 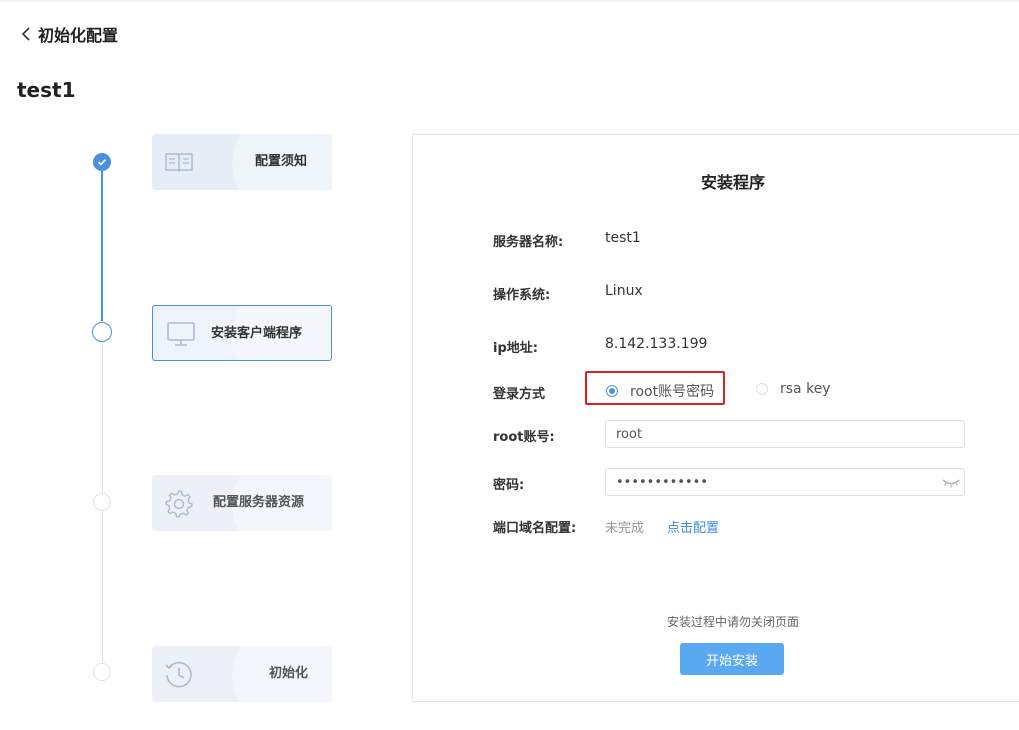 I want to click on eye-closed-icon, so click(x=951, y=482).